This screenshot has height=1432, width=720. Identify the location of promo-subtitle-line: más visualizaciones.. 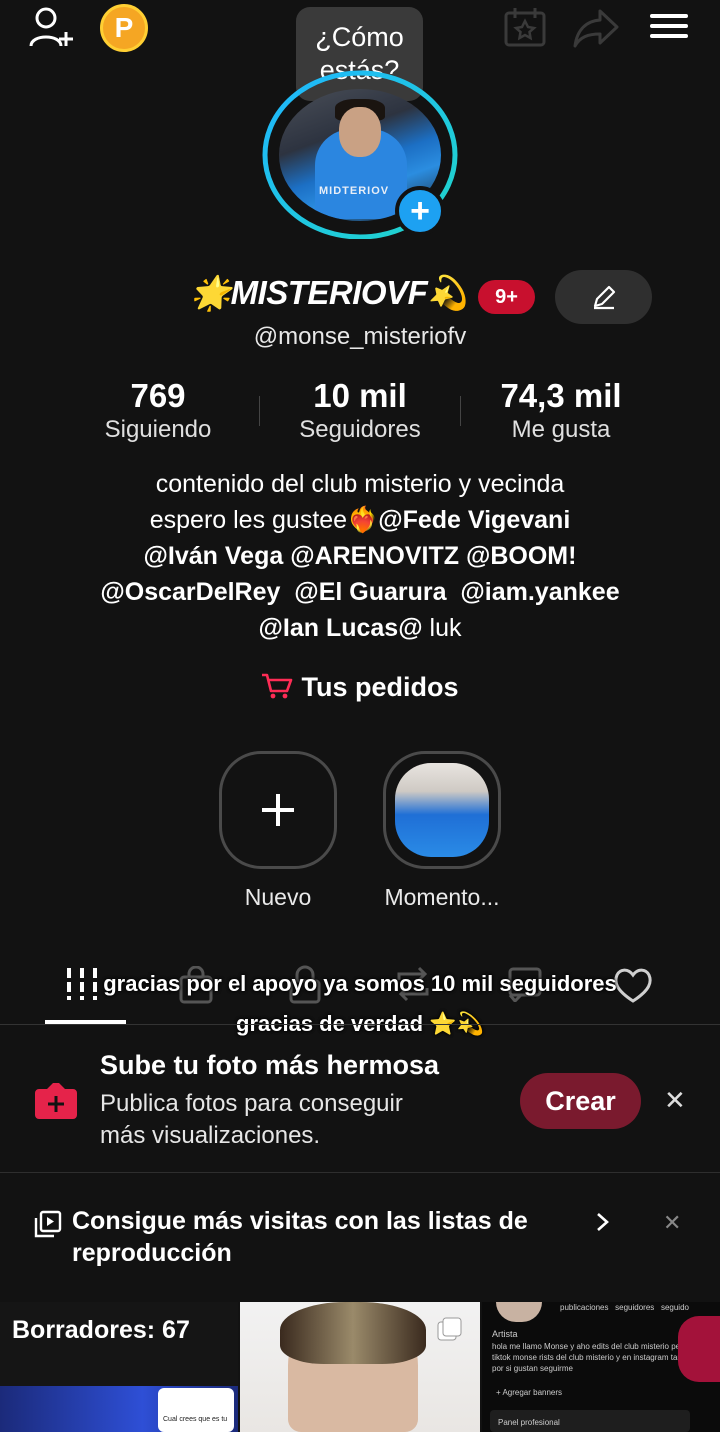
(210, 1135).